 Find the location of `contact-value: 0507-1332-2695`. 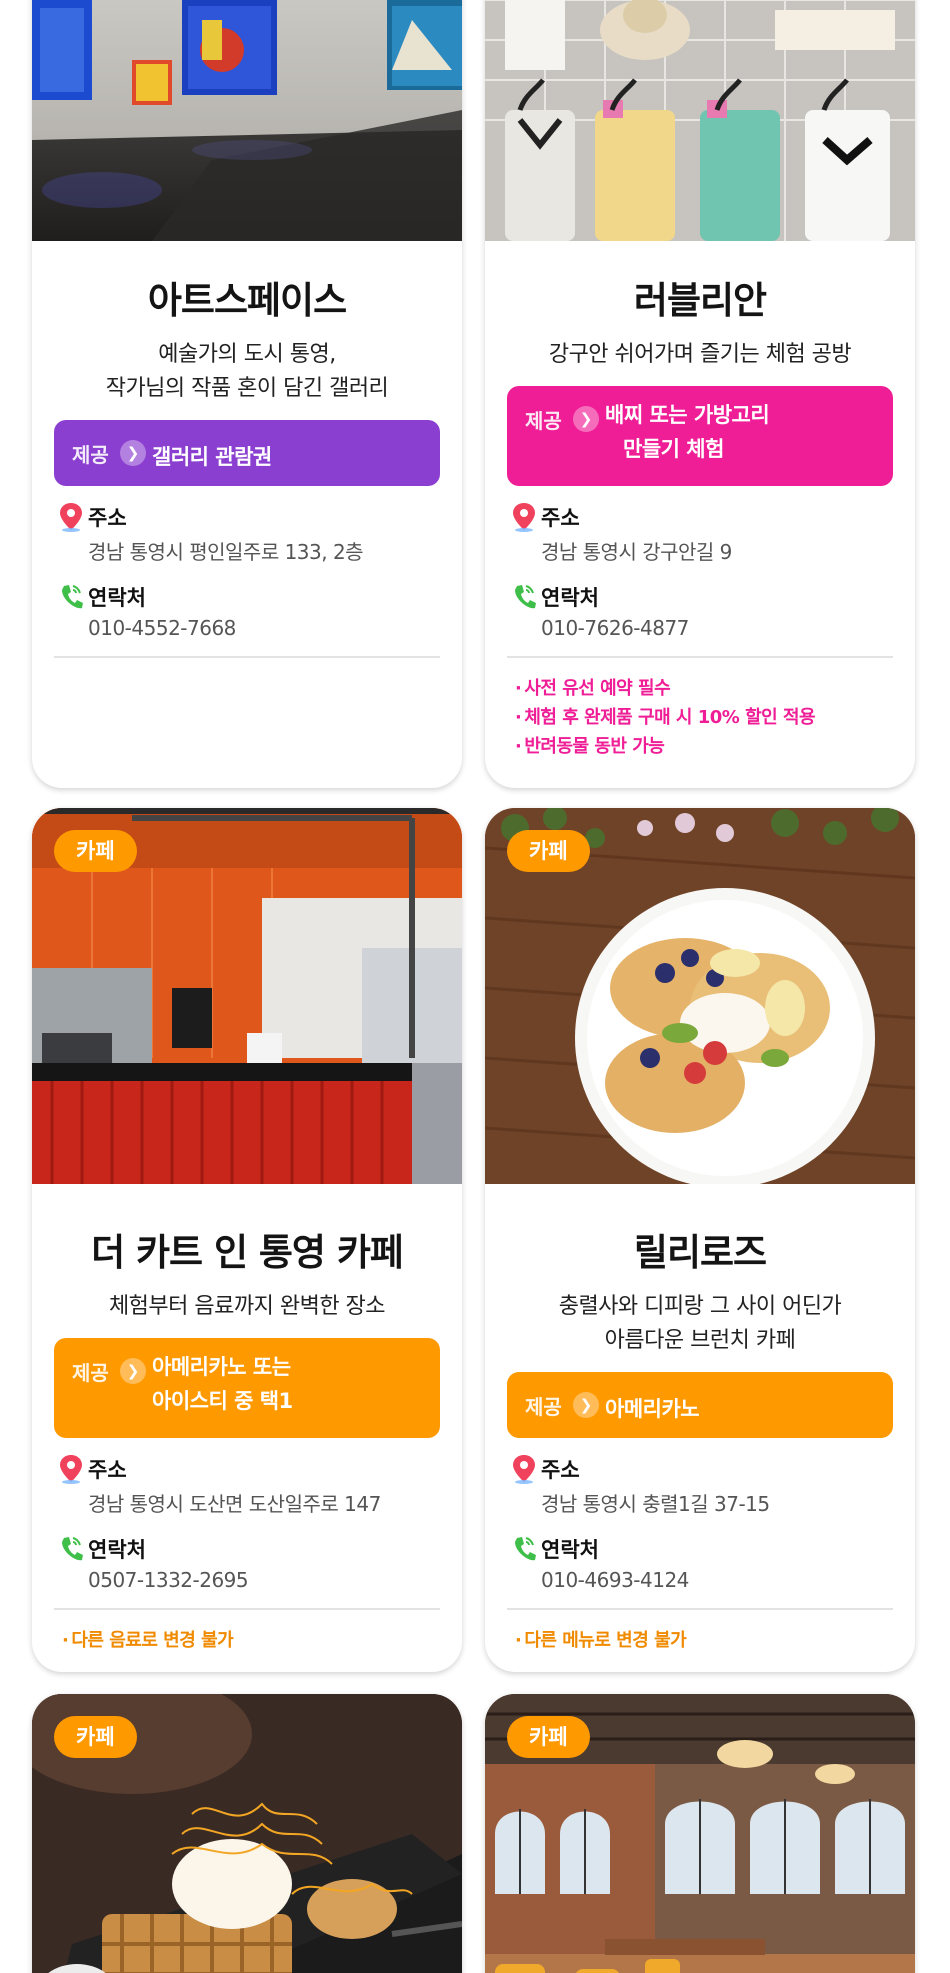

contact-value: 0507-1332-2695 is located at coordinates (168, 1580).